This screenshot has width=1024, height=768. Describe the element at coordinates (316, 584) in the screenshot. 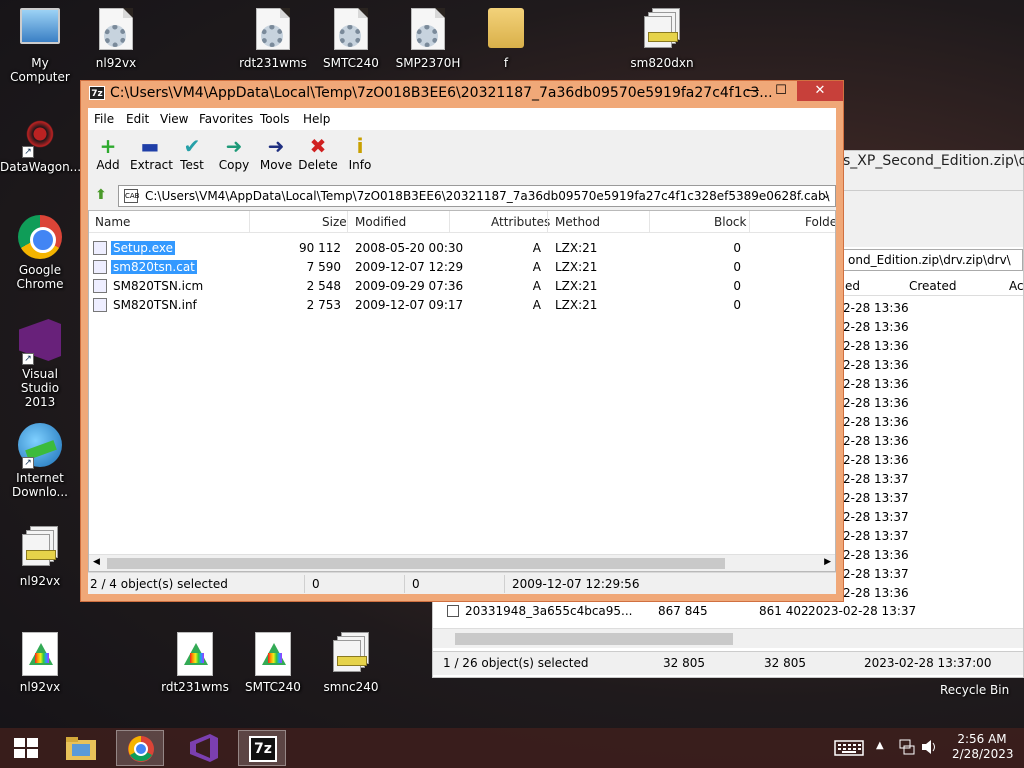

I see `status-size: 0` at that location.